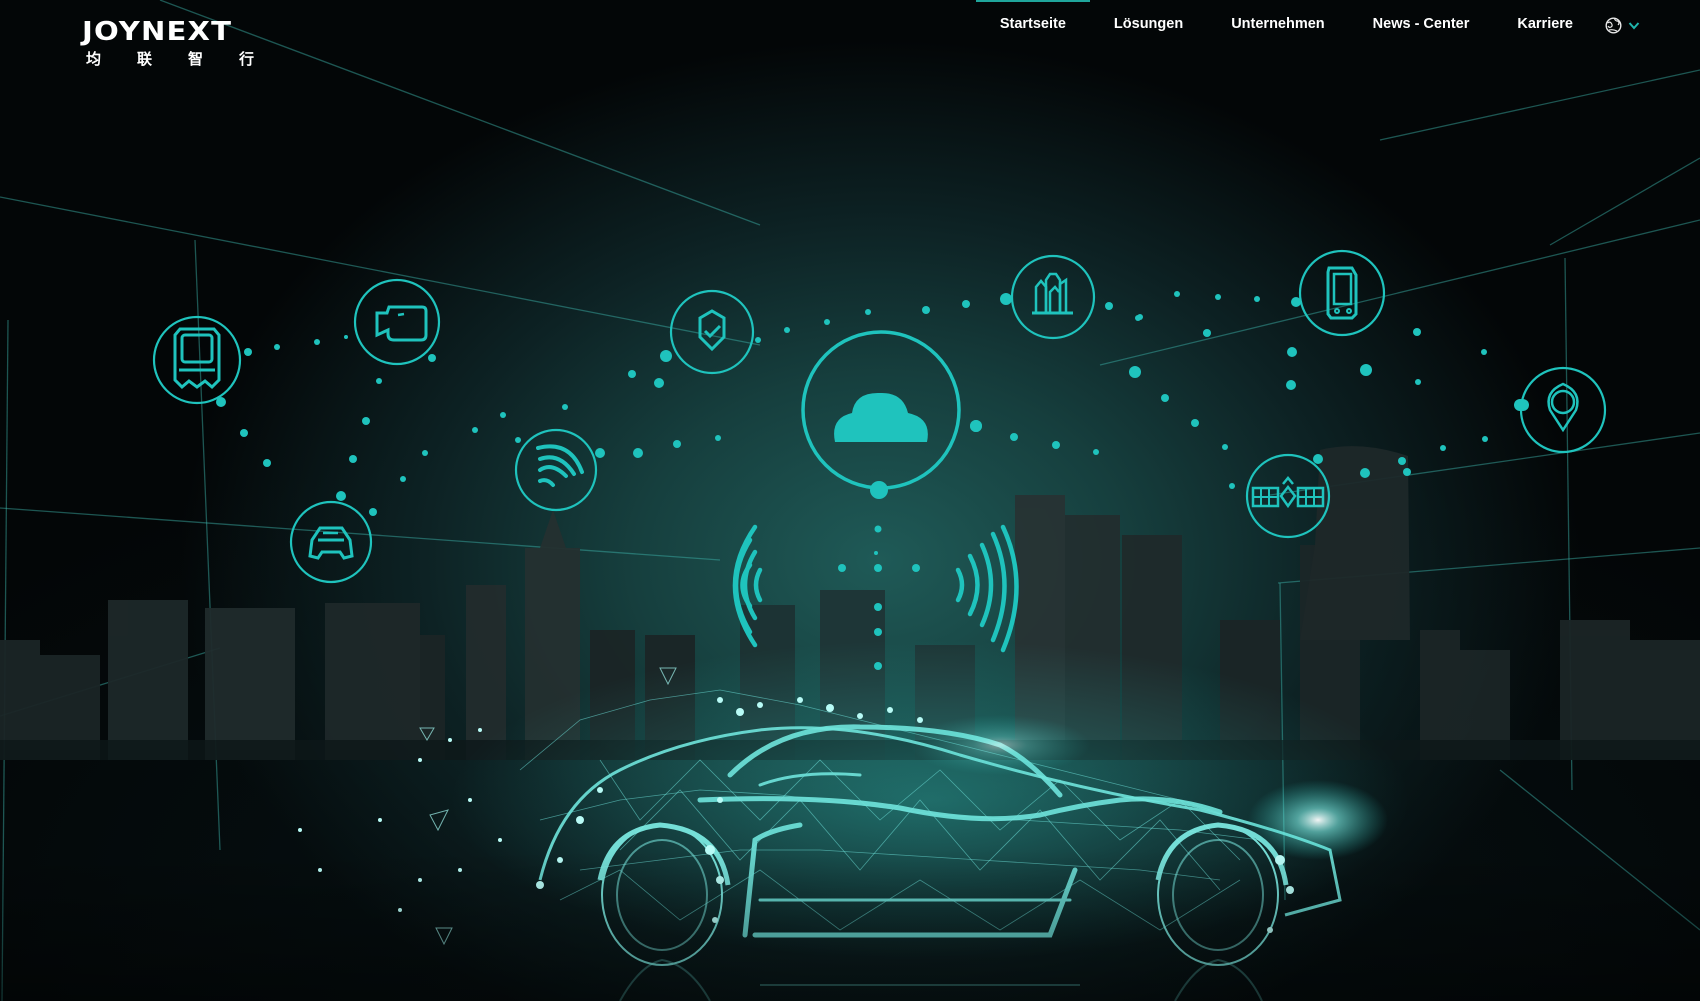 Image resolution: width=1700 pixels, height=1001 pixels. Describe the element at coordinates (1033, 25) in the screenshot. I see `nav-item-startseite: Startseite` at that location.